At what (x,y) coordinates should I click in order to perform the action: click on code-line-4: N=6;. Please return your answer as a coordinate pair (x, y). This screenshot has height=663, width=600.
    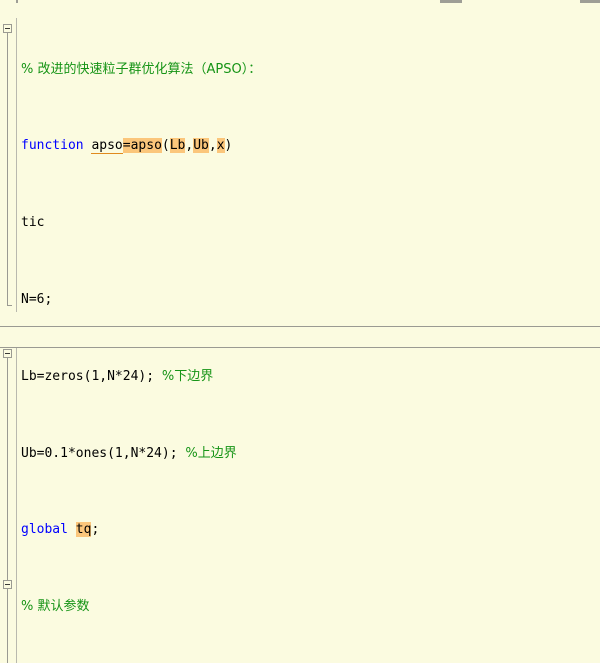
    Looking at the image, I should click on (300, 299).